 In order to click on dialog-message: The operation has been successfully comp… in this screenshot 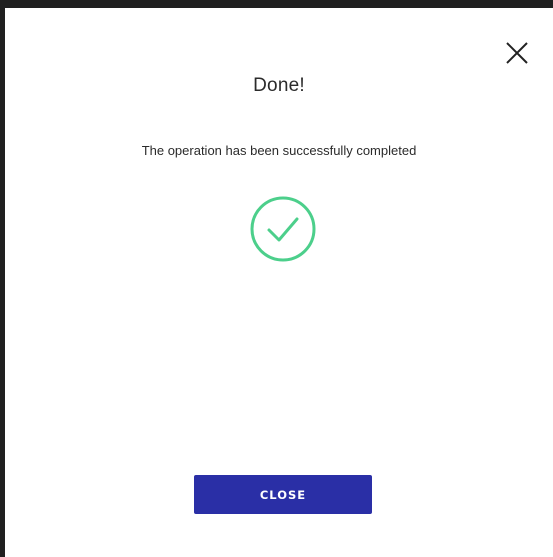, I will do `click(279, 150)`.